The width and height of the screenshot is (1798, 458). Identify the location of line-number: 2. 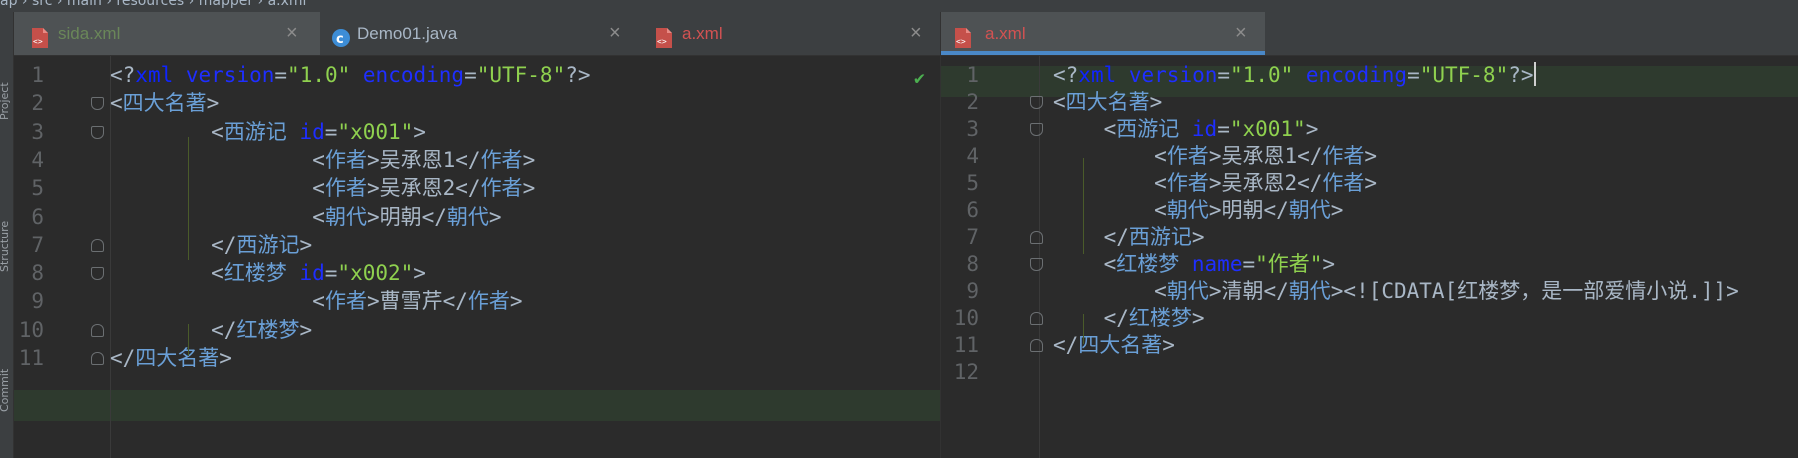
(37, 103).